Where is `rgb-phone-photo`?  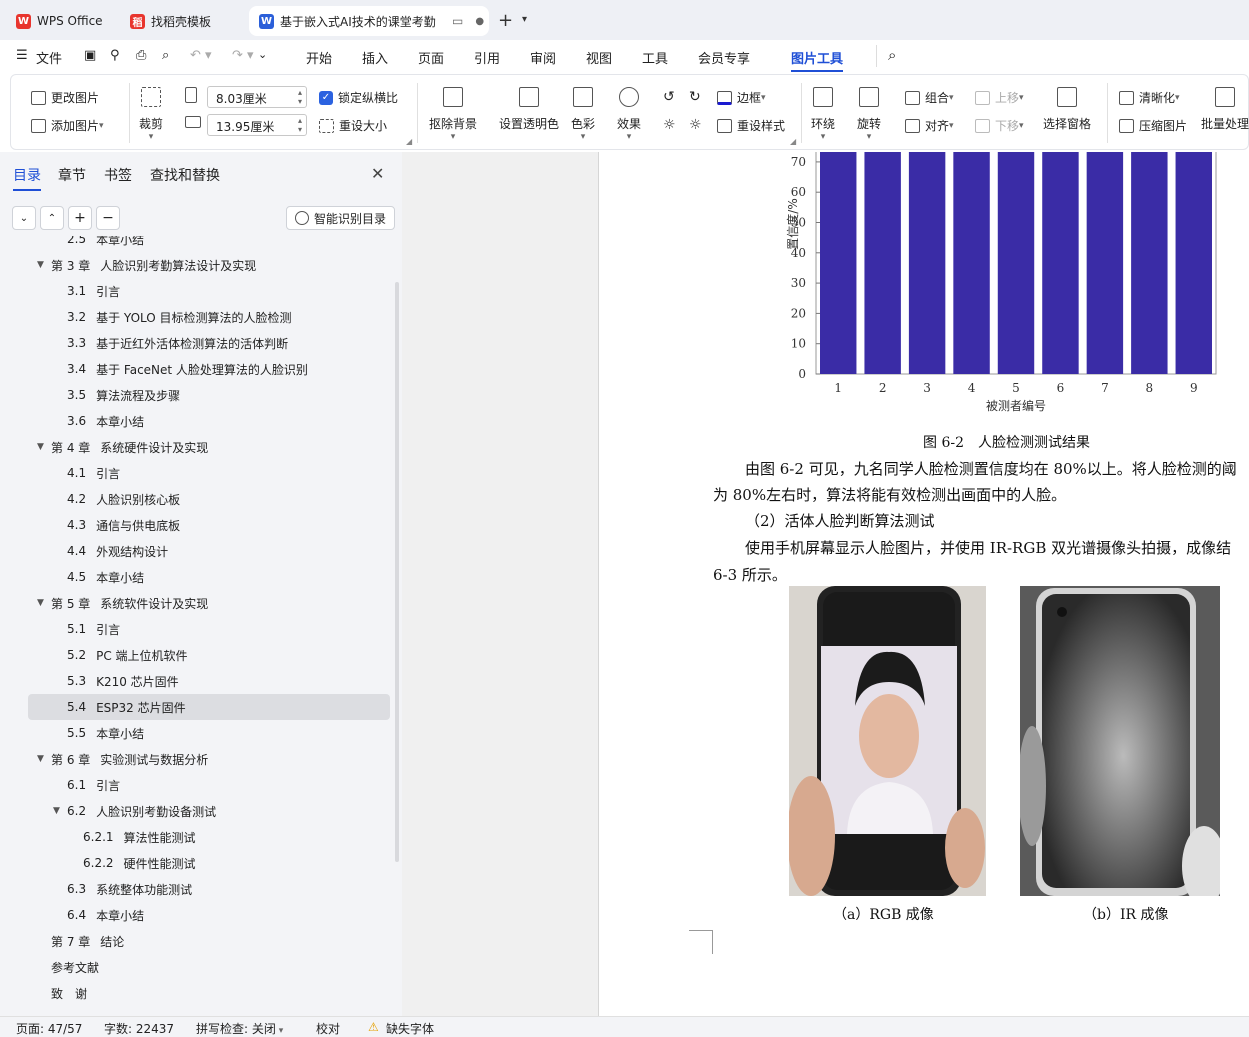
rgb-phone-photo is located at coordinates (887, 741).